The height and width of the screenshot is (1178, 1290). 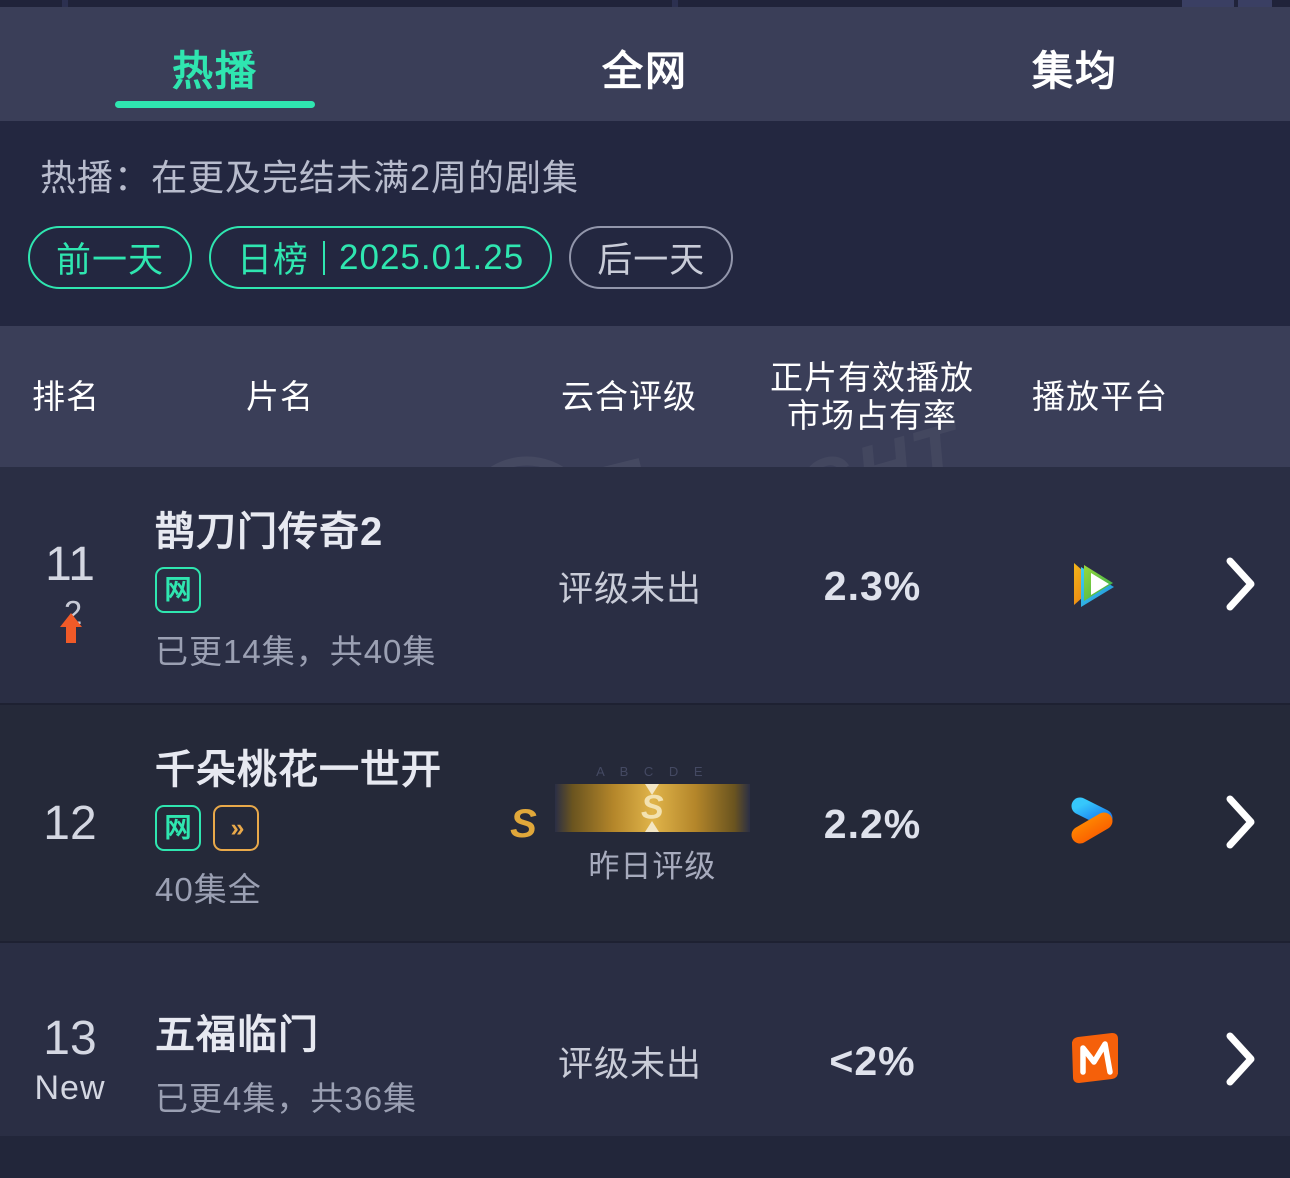 I want to click on table-header: 排名 片名 云合评级 正片有效播放 市场占有率 播放平台, so click(x=645, y=396).